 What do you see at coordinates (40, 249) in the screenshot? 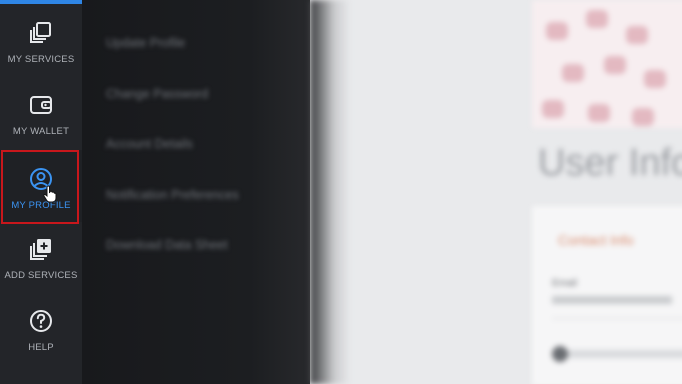
I see `add-stack-icon` at bounding box center [40, 249].